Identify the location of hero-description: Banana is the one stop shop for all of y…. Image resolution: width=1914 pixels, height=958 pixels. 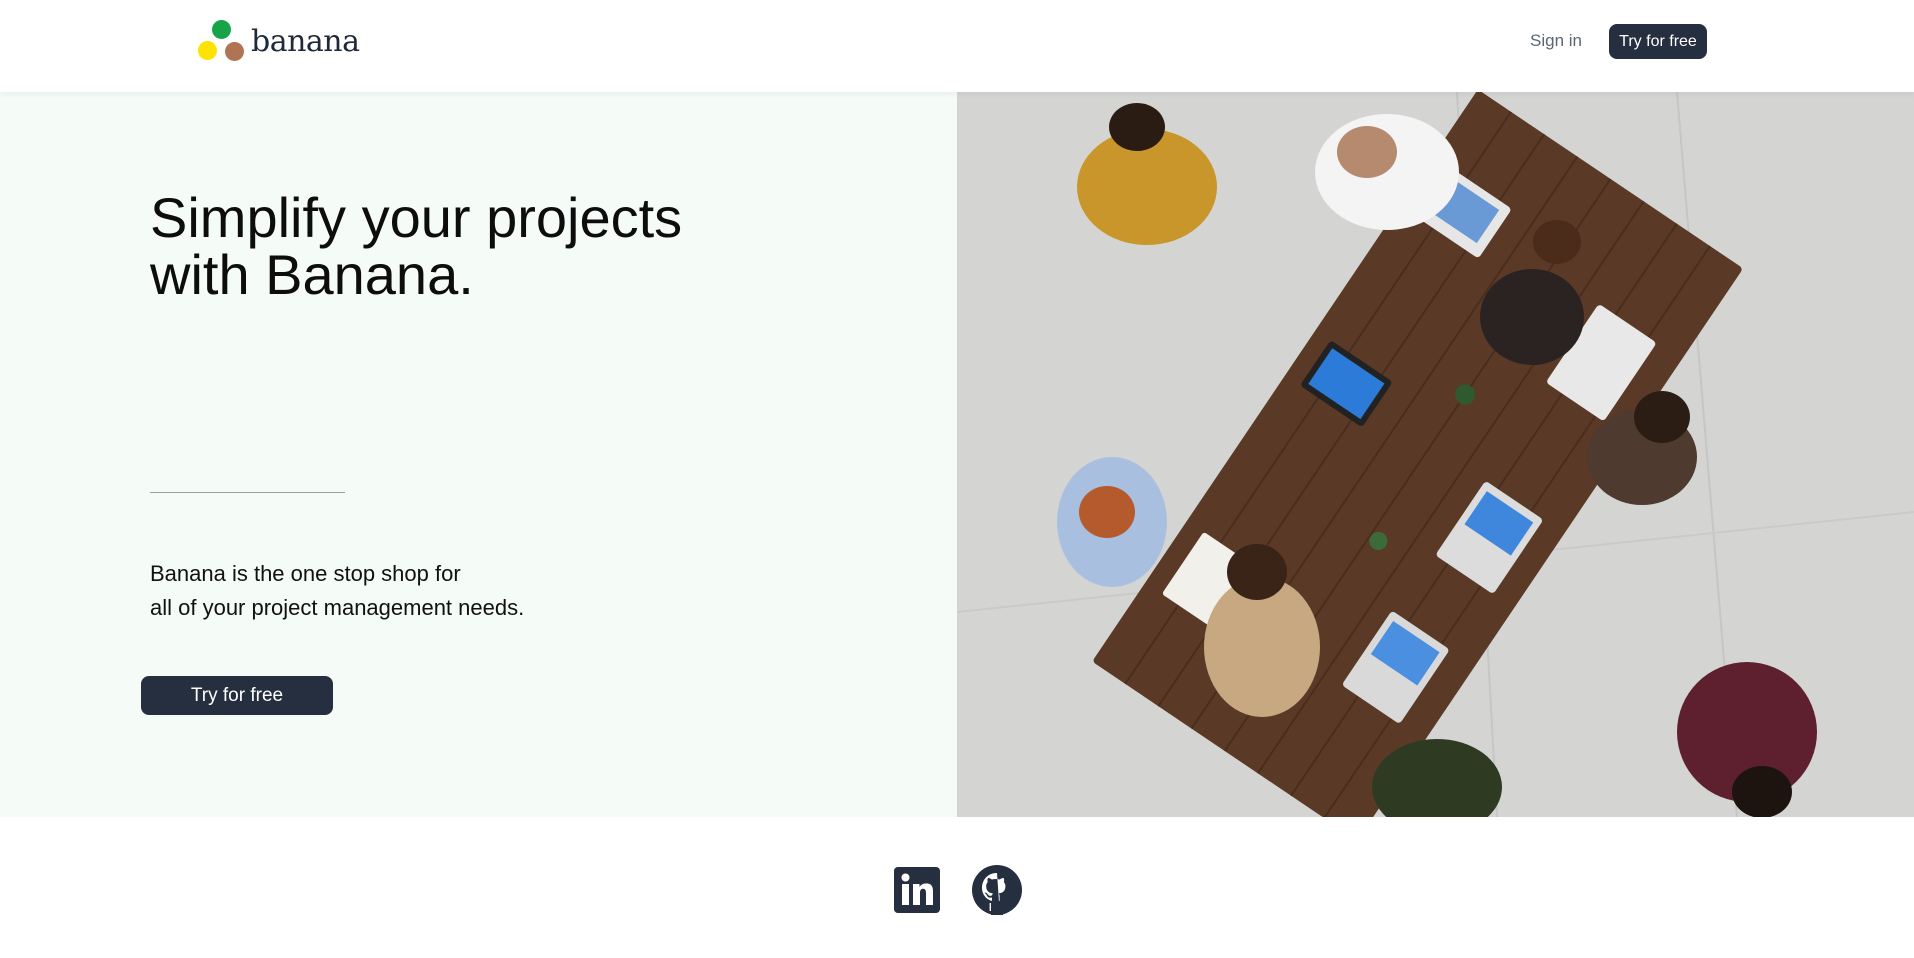
(450, 591).